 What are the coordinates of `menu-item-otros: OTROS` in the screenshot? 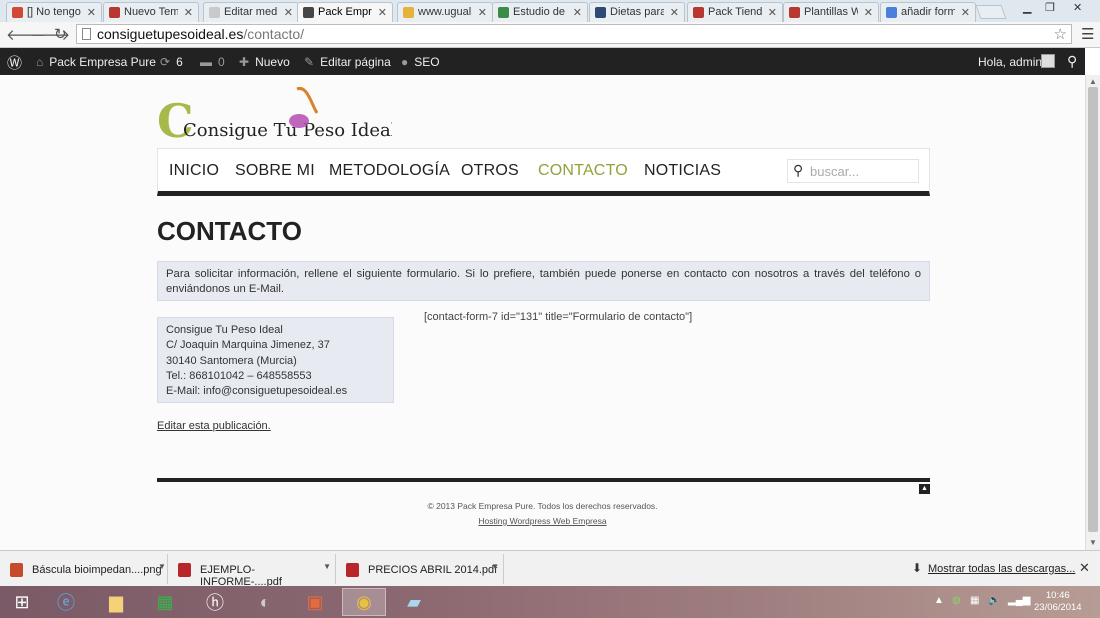 It's located at (490, 171).